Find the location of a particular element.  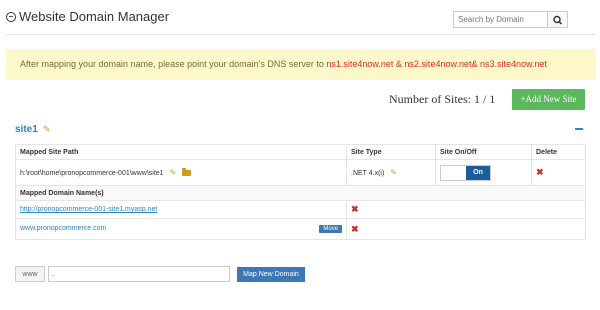

column-type: Site Type is located at coordinates (391, 152).